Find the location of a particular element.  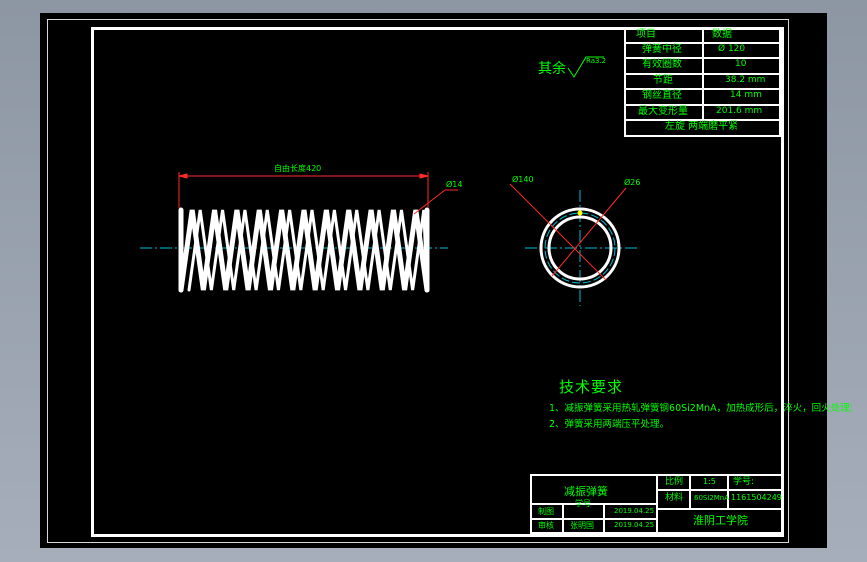

free-length-label: 自由长度420 is located at coordinates (298, 168).